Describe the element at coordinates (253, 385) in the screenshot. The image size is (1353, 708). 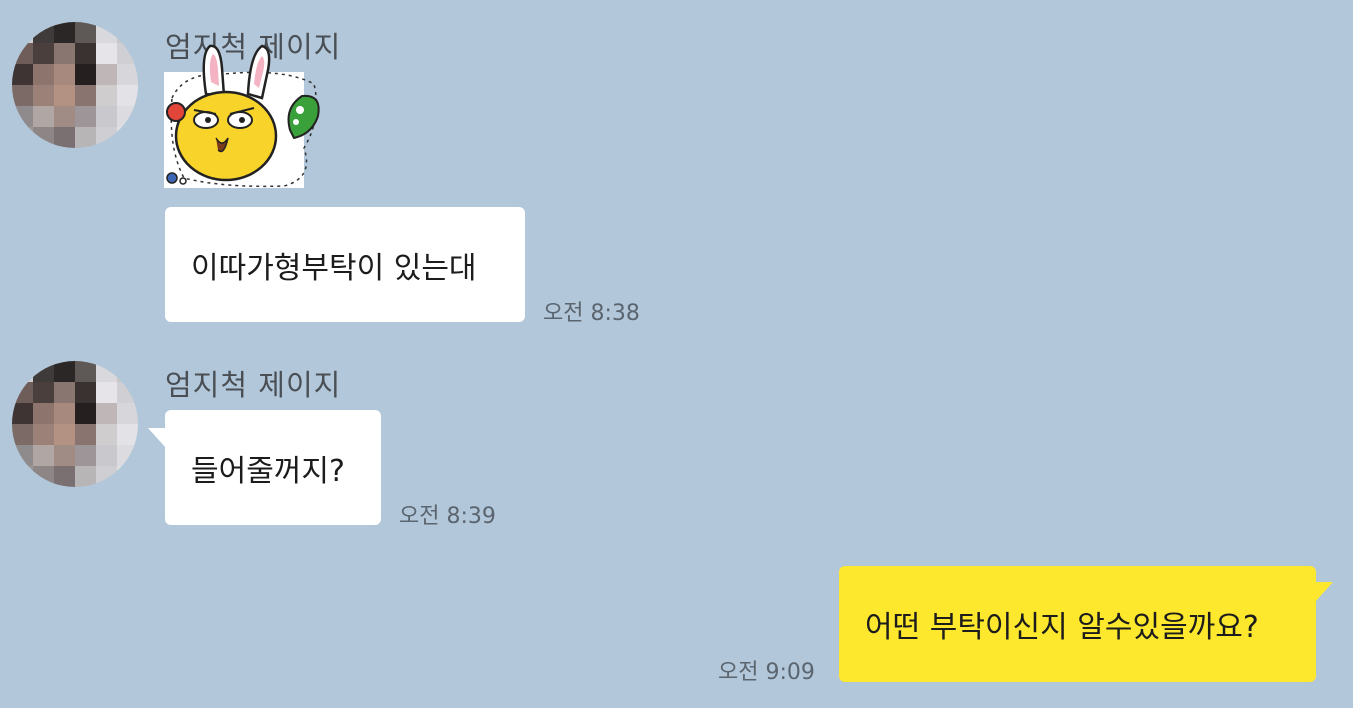
I see `sender-name: 엄지척 제이지` at that location.